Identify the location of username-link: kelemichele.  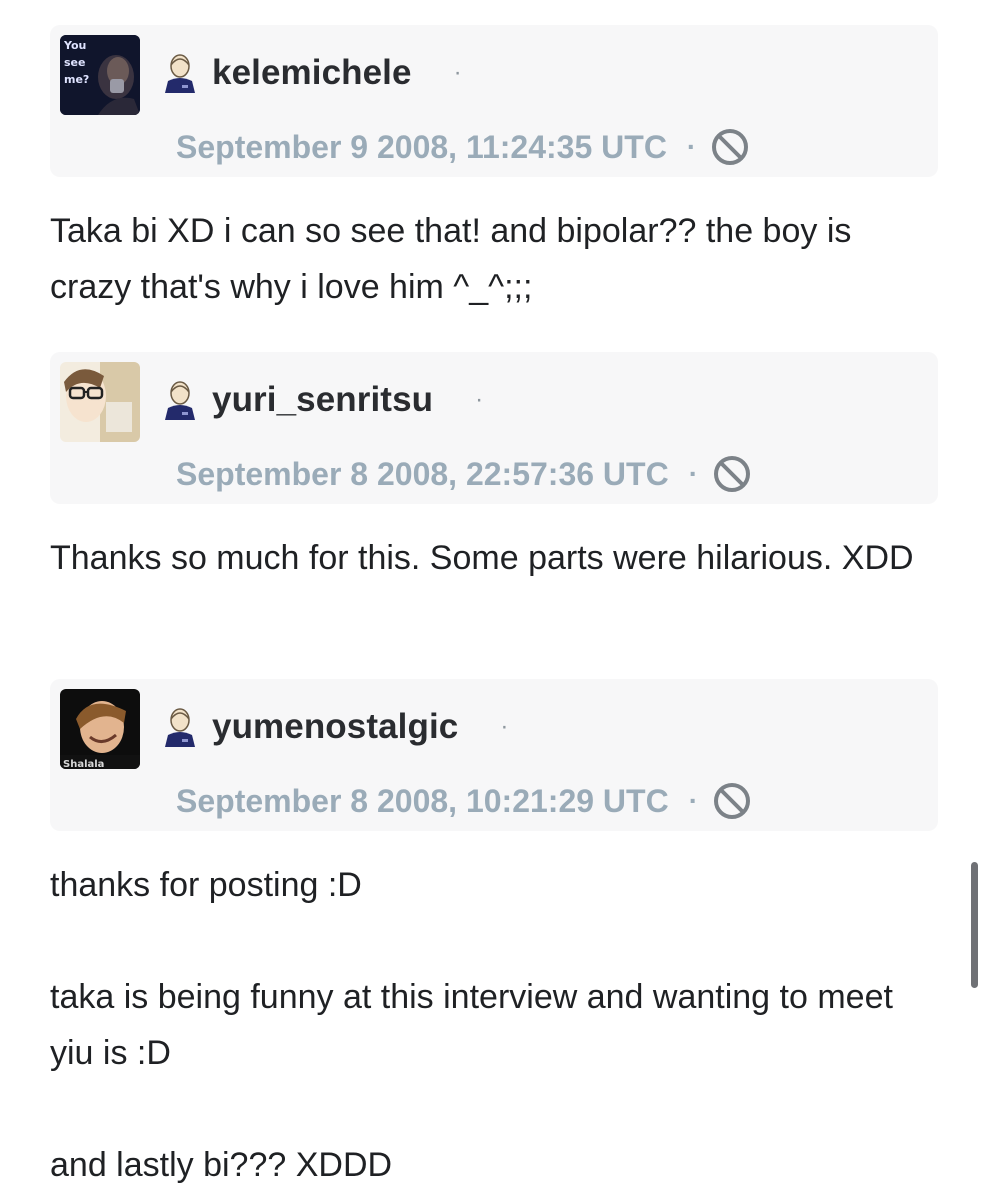
(312, 73).